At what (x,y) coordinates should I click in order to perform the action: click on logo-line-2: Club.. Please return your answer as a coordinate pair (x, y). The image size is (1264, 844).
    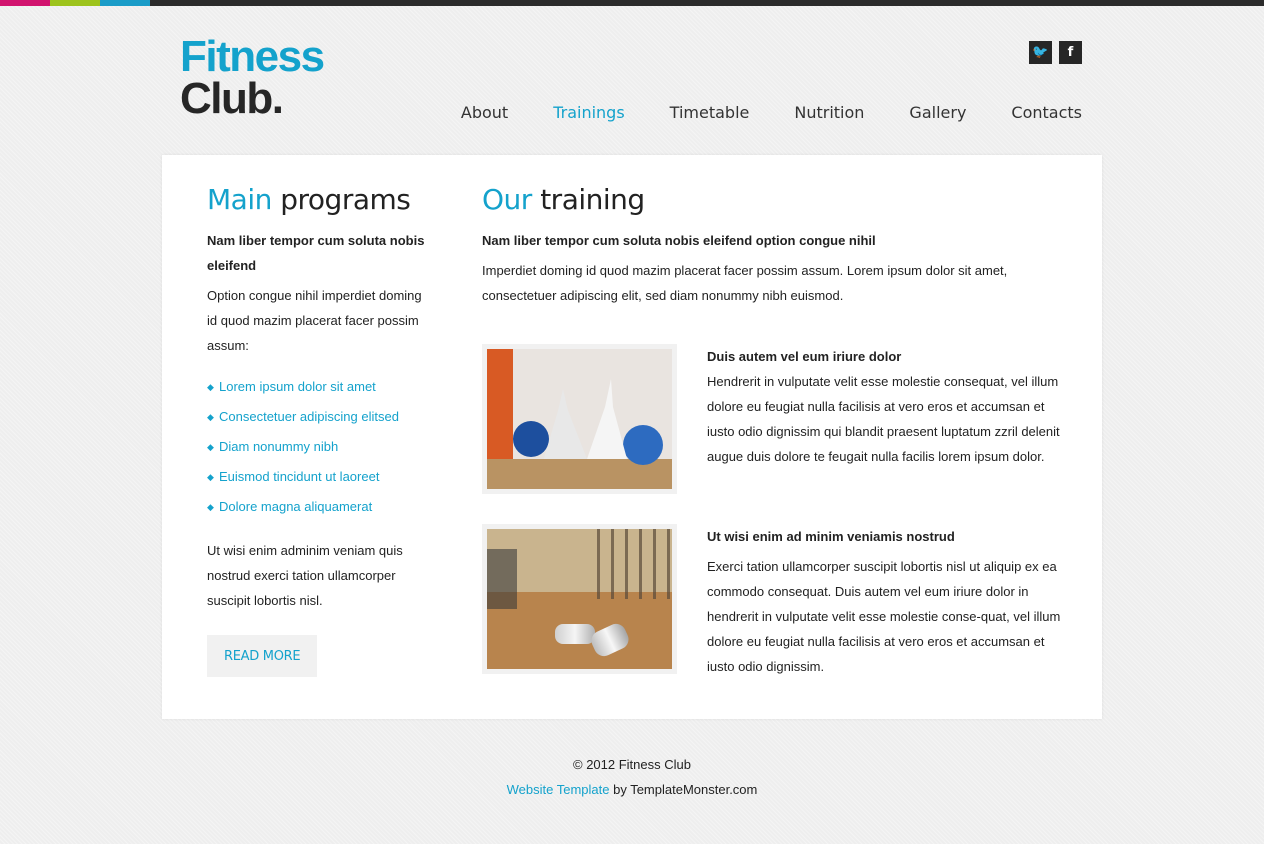
    Looking at the image, I should click on (232, 98).